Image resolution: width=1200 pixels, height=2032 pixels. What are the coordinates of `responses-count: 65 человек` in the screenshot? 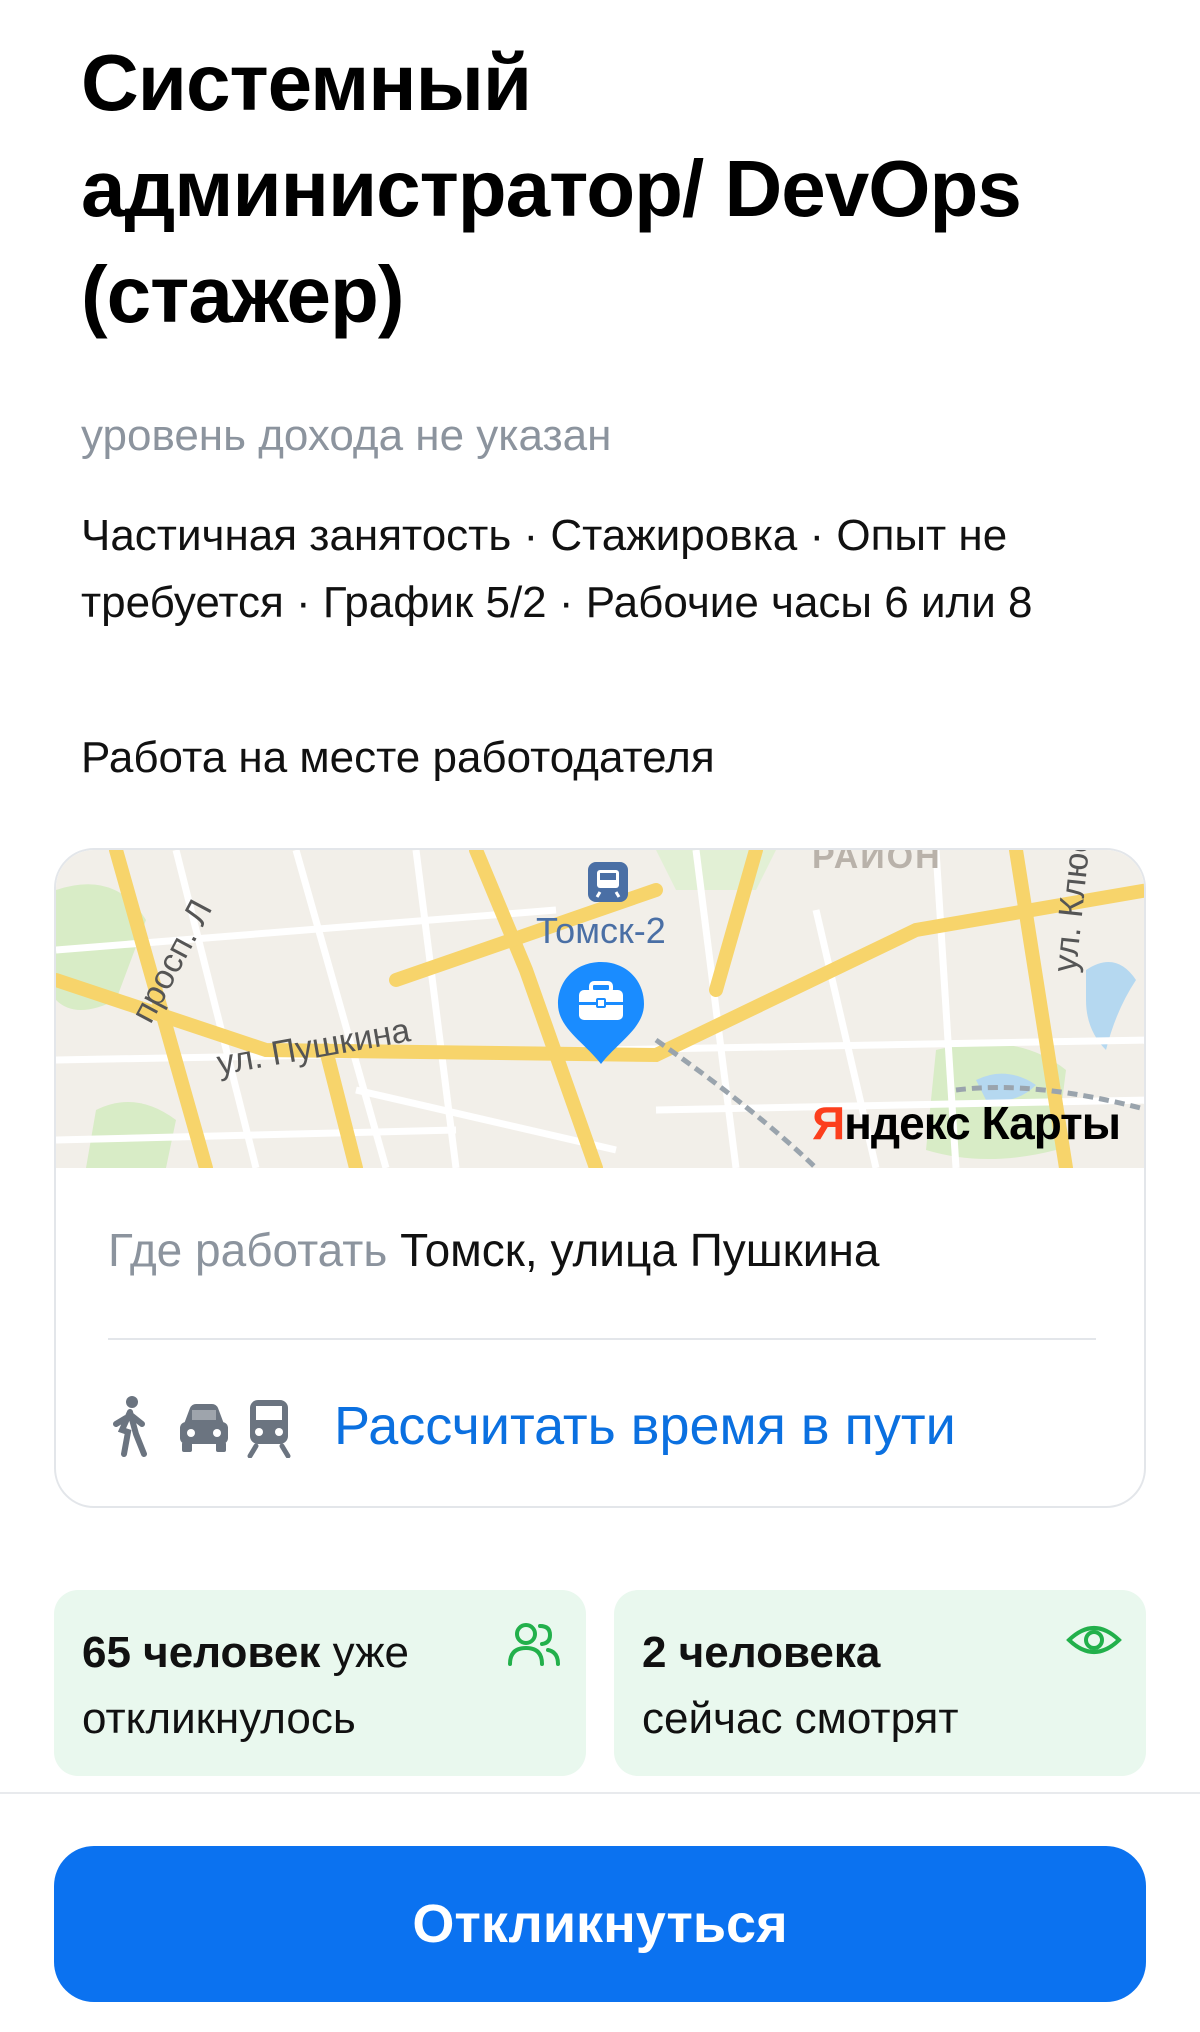 It's located at (201, 1652).